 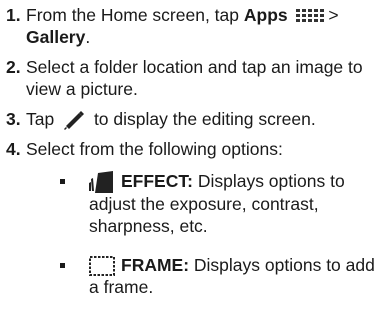 What do you see at coordinates (101, 182) in the screenshot?
I see `effect-icon` at bounding box center [101, 182].